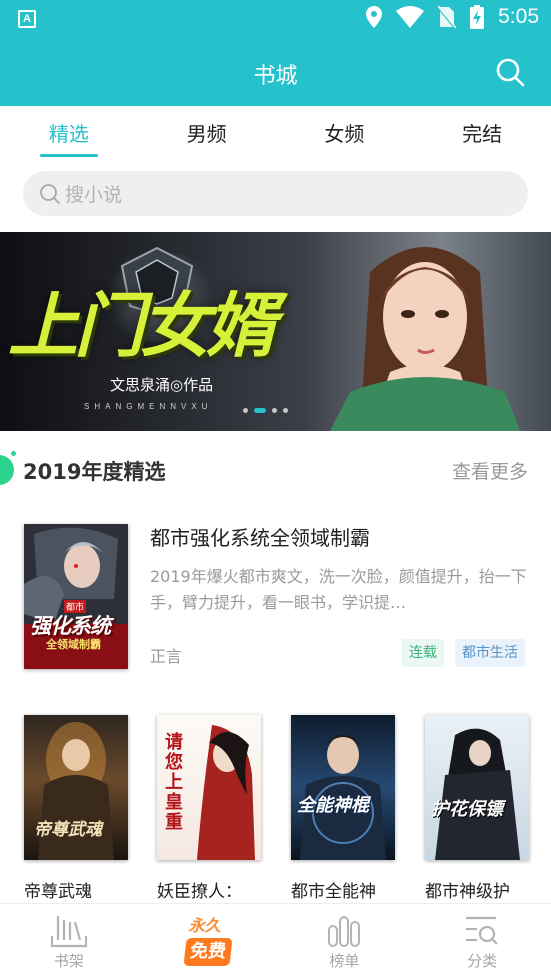  I want to click on category-icon, so click(482, 930).